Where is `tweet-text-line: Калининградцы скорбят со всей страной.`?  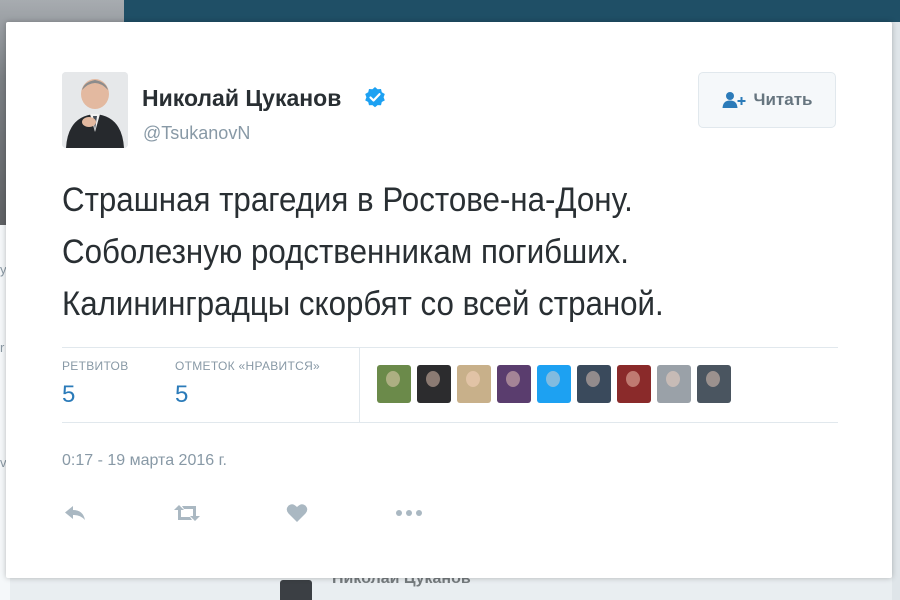
tweet-text-line: Калининградцы скорбят со всей страной. is located at coordinates (363, 304).